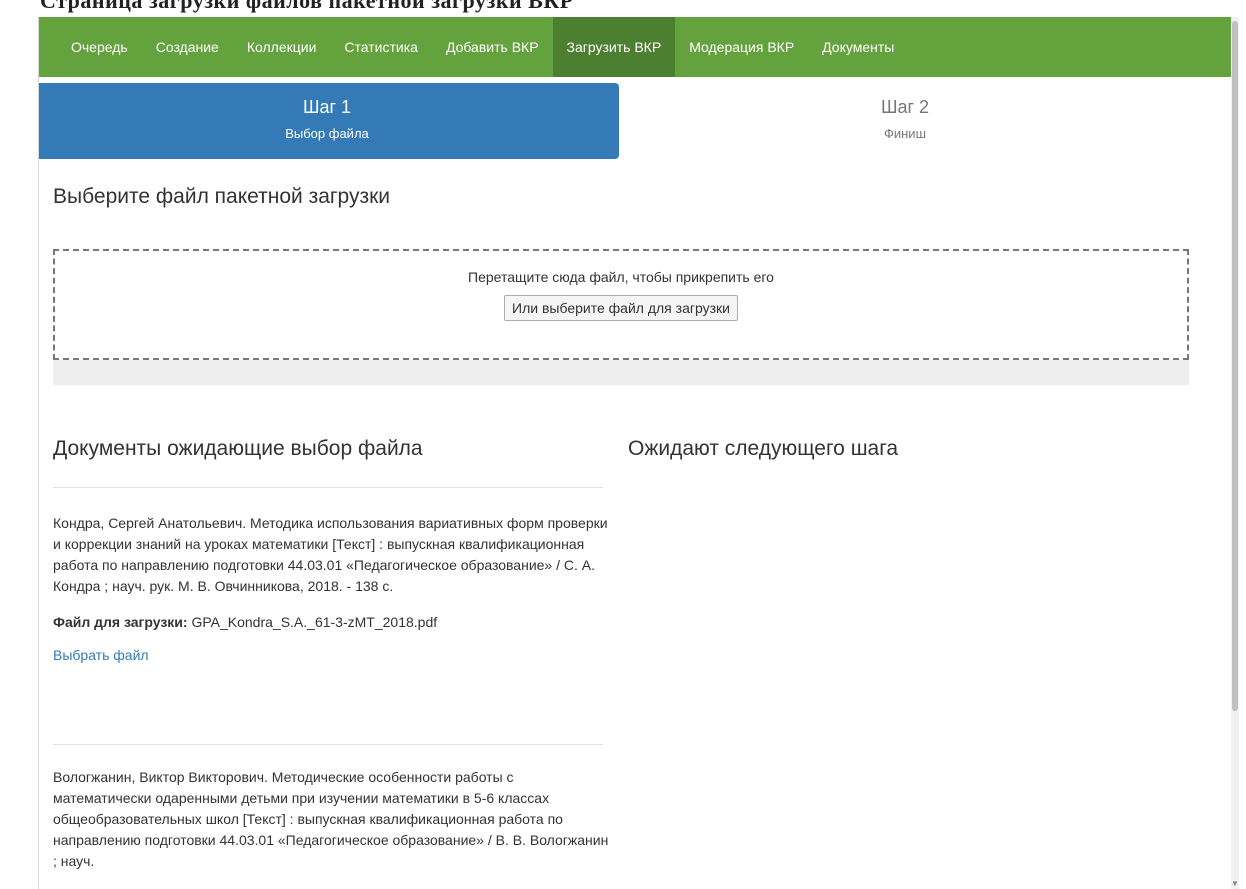 This screenshot has height=889, width=1246. I want to click on nav-item-upload-thesis: Загрузить ВКР, so click(614, 47).